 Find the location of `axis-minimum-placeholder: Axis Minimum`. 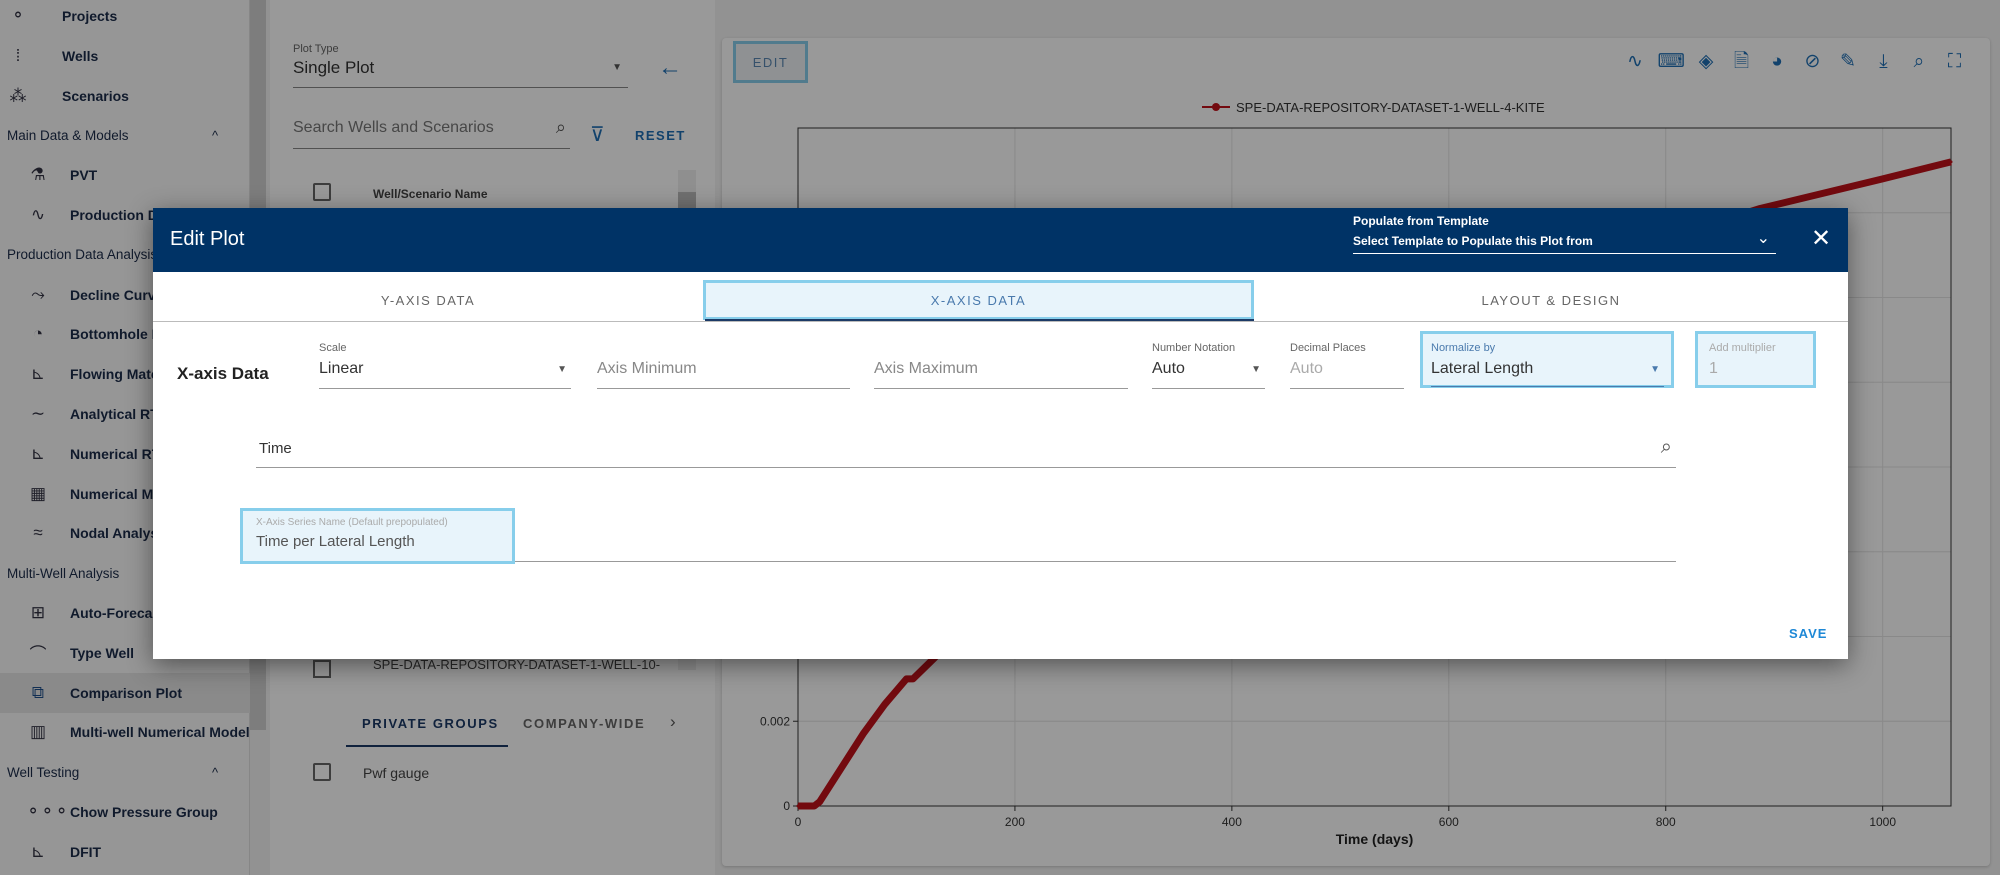

axis-minimum-placeholder: Axis Minimum is located at coordinates (647, 368).